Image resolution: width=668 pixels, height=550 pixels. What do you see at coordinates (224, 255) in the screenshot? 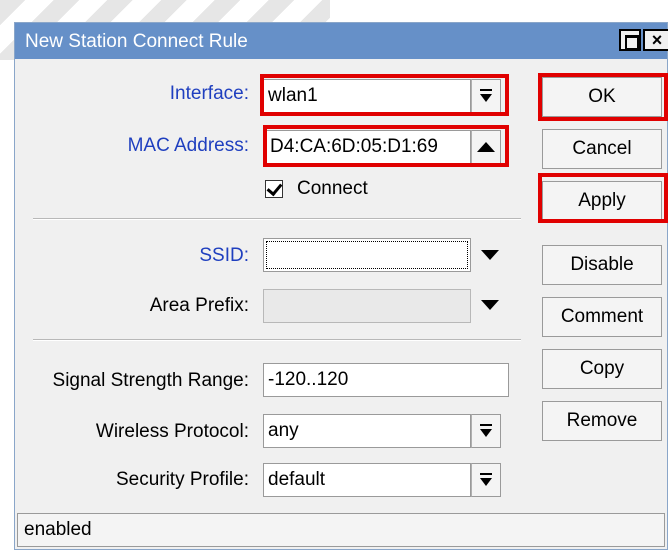
I see `ssid-label: SSID:` at bounding box center [224, 255].